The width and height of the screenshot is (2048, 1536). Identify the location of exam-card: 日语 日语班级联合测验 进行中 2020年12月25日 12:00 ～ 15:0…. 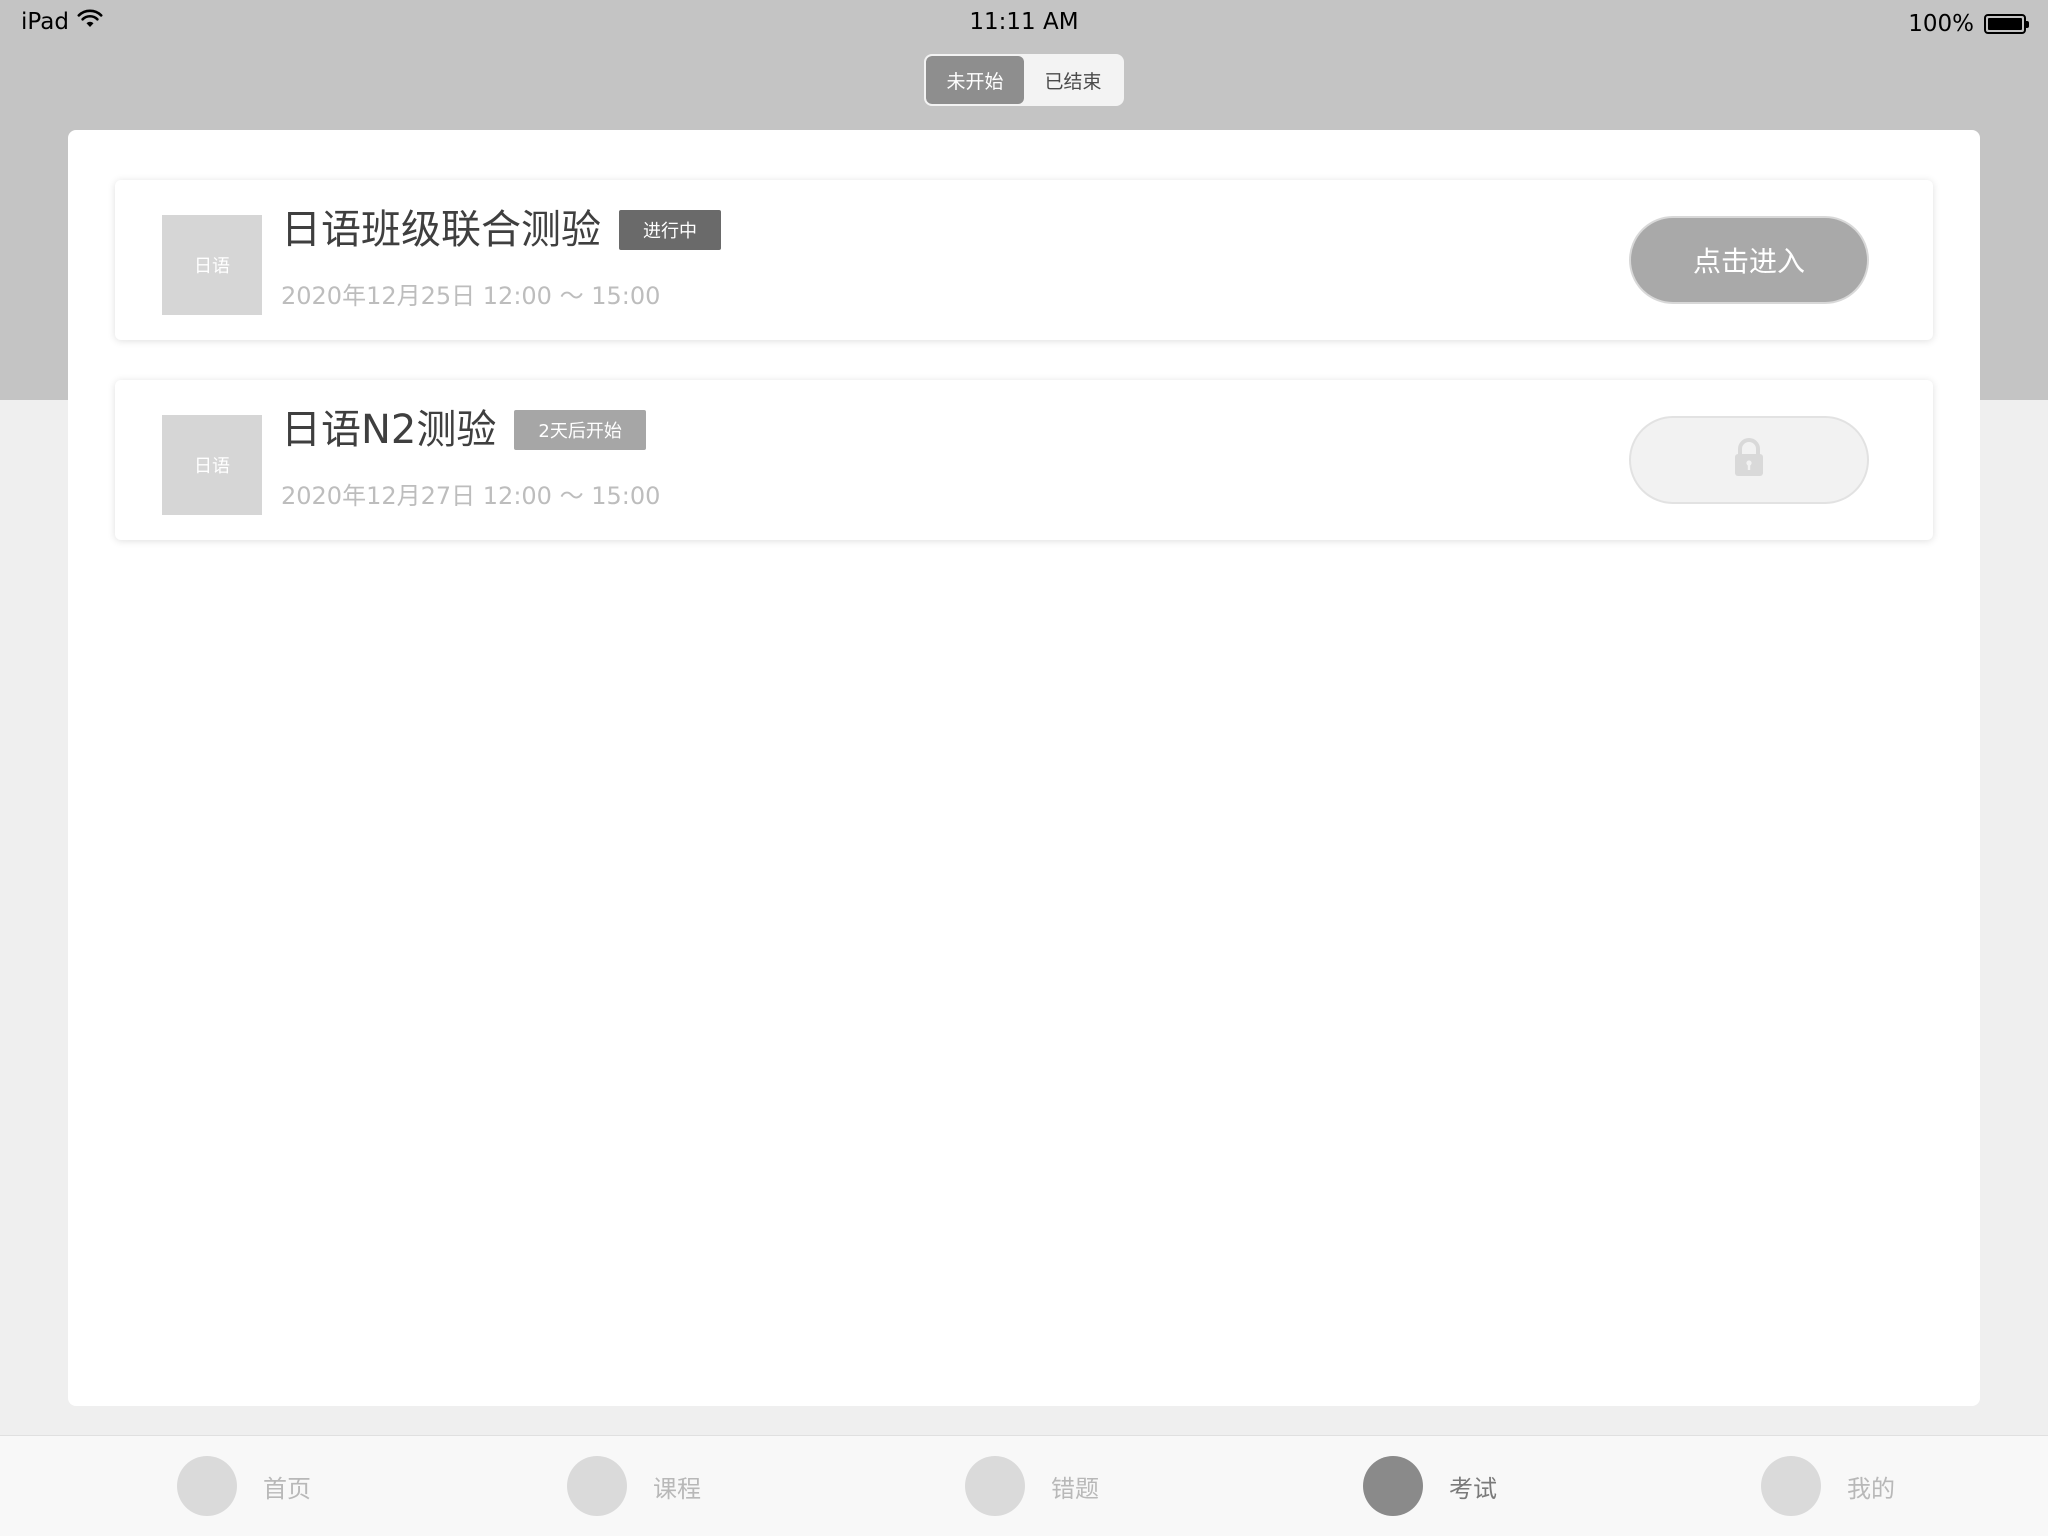
(1024, 260).